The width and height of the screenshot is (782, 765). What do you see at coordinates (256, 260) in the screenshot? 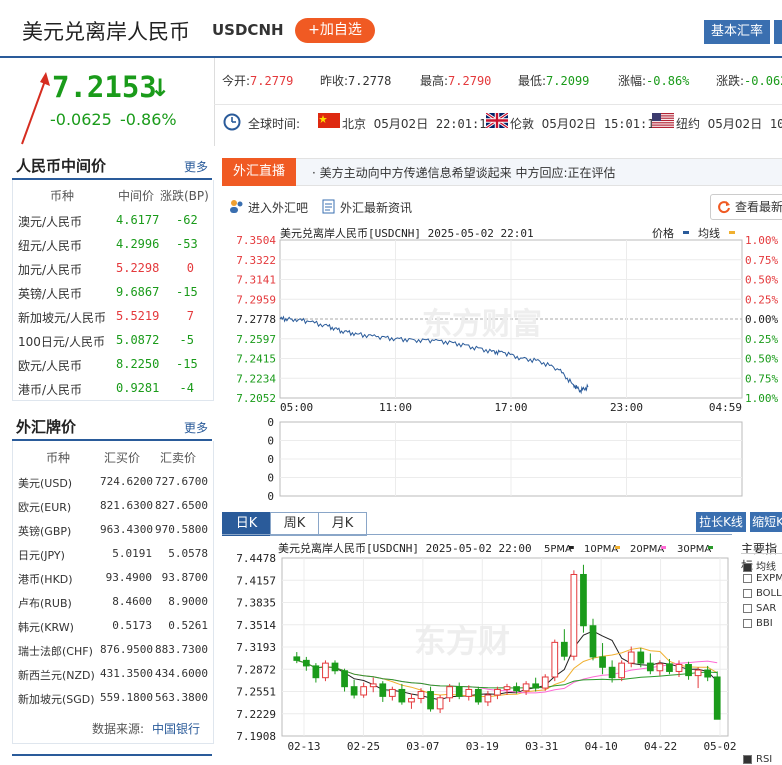
I see `y-tick-label: 7.3322` at bounding box center [256, 260].